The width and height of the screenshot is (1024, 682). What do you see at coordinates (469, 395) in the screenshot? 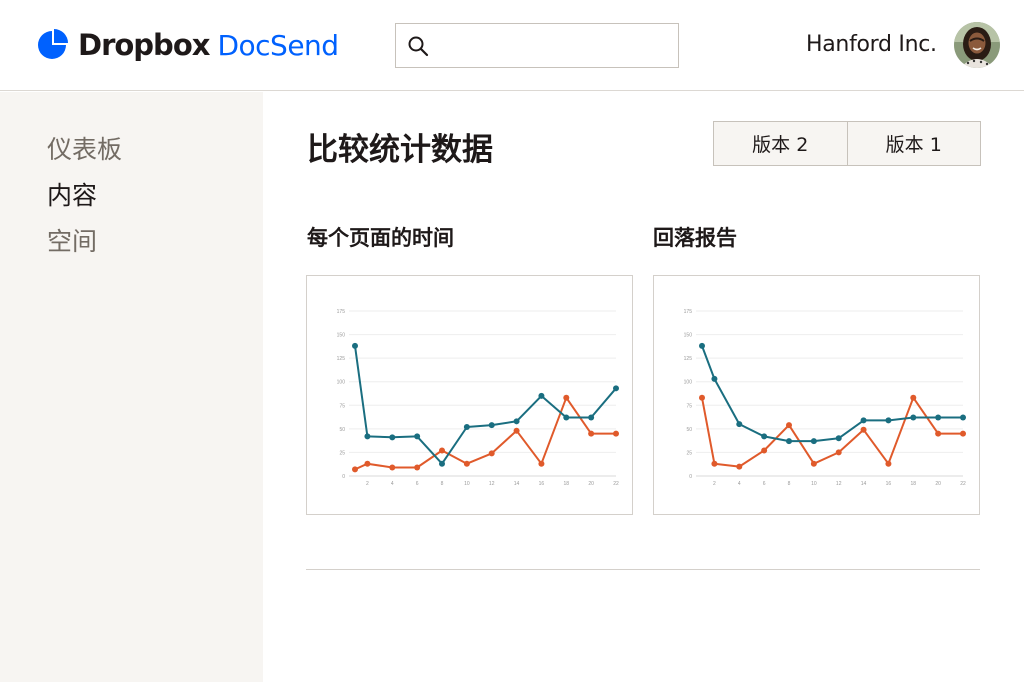
I see `time-per-page-chart: 0 25 50 75 100 125 150 175 2 4 6 8 10 12 14 16 18 20 22` at bounding box center [469, 395].